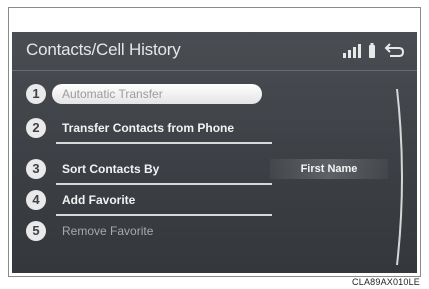 The image size is (429, 289). Describe the element at coordinates (386, 282) in the screenshot. I see `figure-code: CLA89AX010LE` at that location.